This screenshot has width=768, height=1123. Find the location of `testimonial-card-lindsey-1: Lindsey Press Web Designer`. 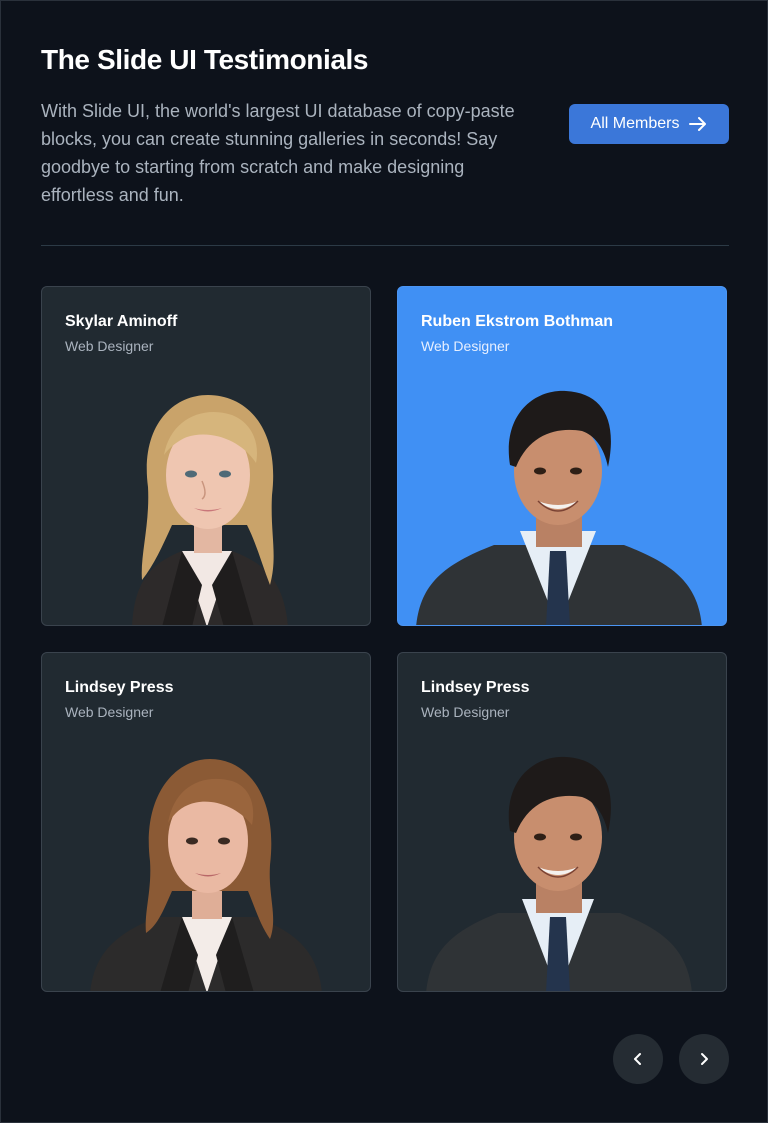

testimonial-card-lindsey-1: Lindsey Press Web Designer is located at coordinates (206, 822).